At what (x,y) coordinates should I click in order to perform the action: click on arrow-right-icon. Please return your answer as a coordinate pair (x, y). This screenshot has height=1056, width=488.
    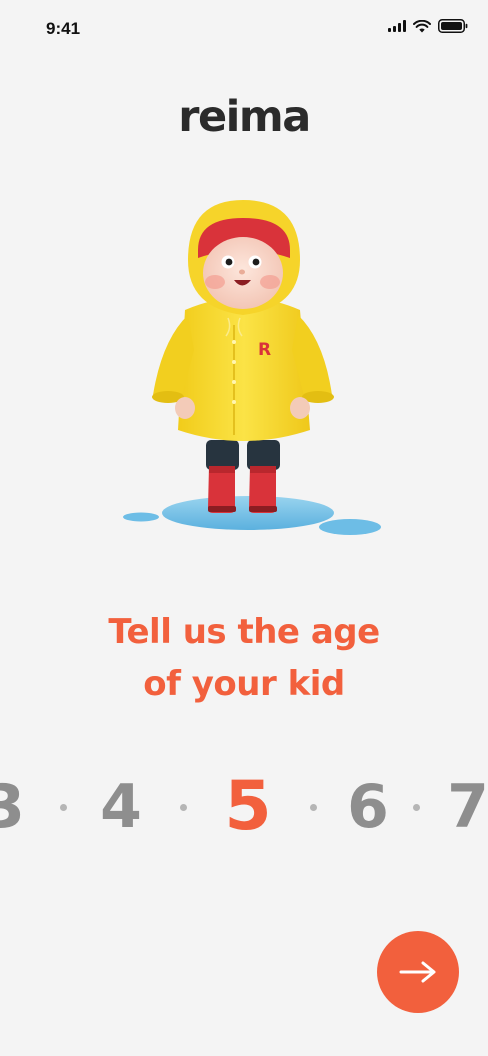
    Looking at the image, I should click on (417, 972).